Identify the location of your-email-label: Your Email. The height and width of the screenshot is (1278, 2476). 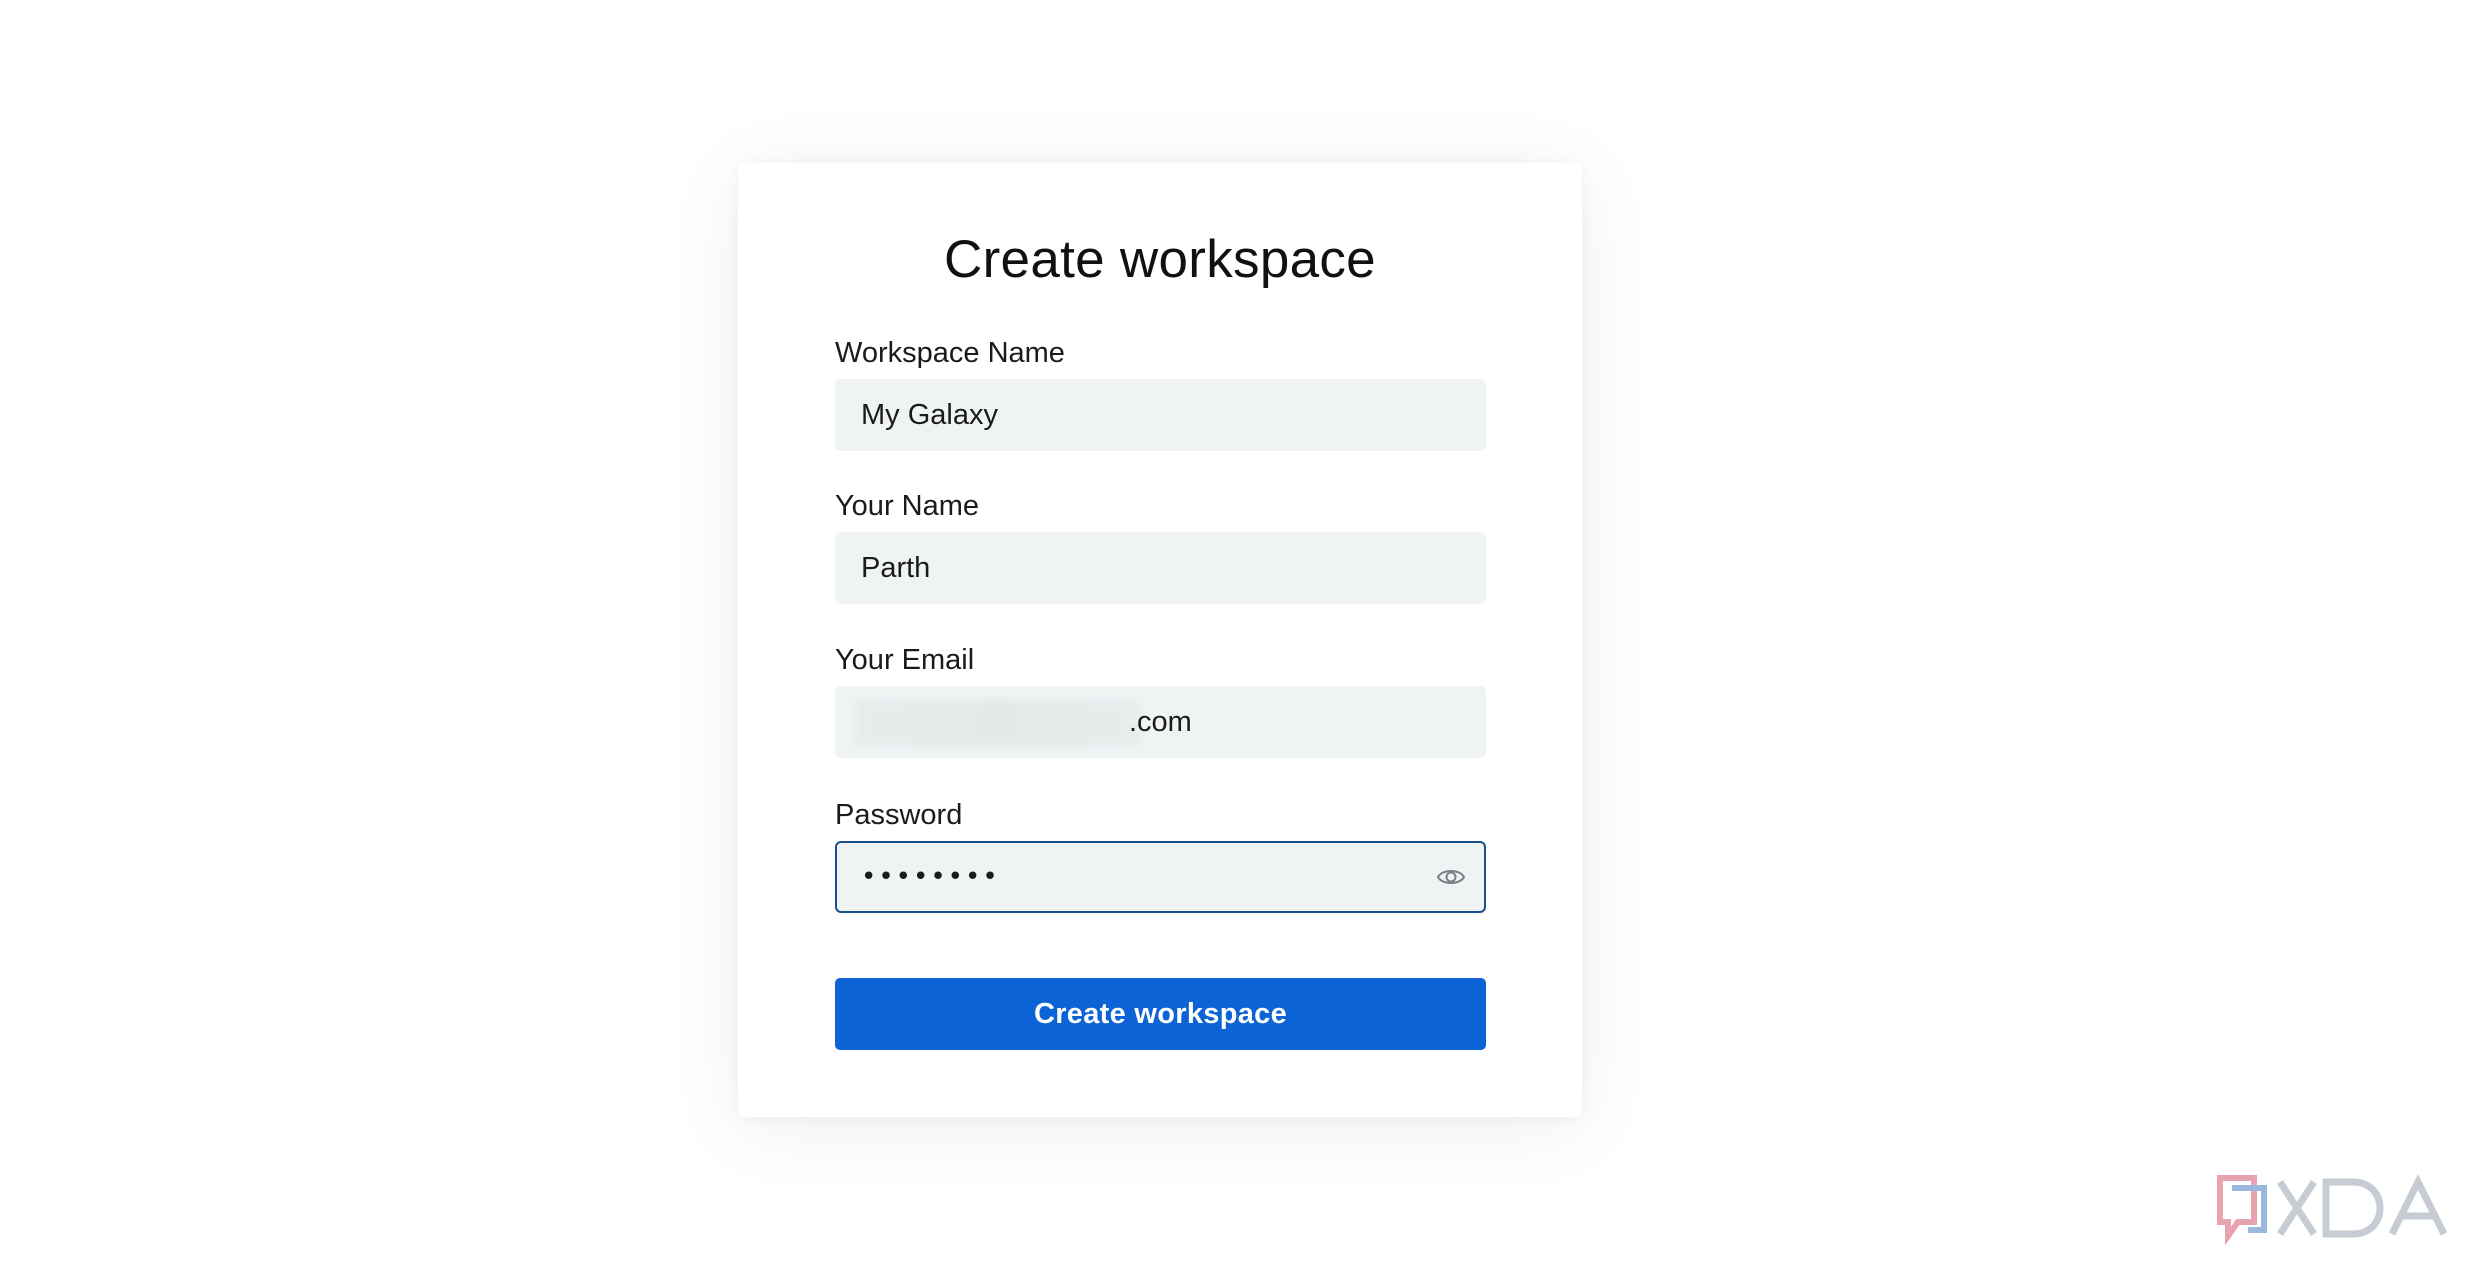
(905, 660).